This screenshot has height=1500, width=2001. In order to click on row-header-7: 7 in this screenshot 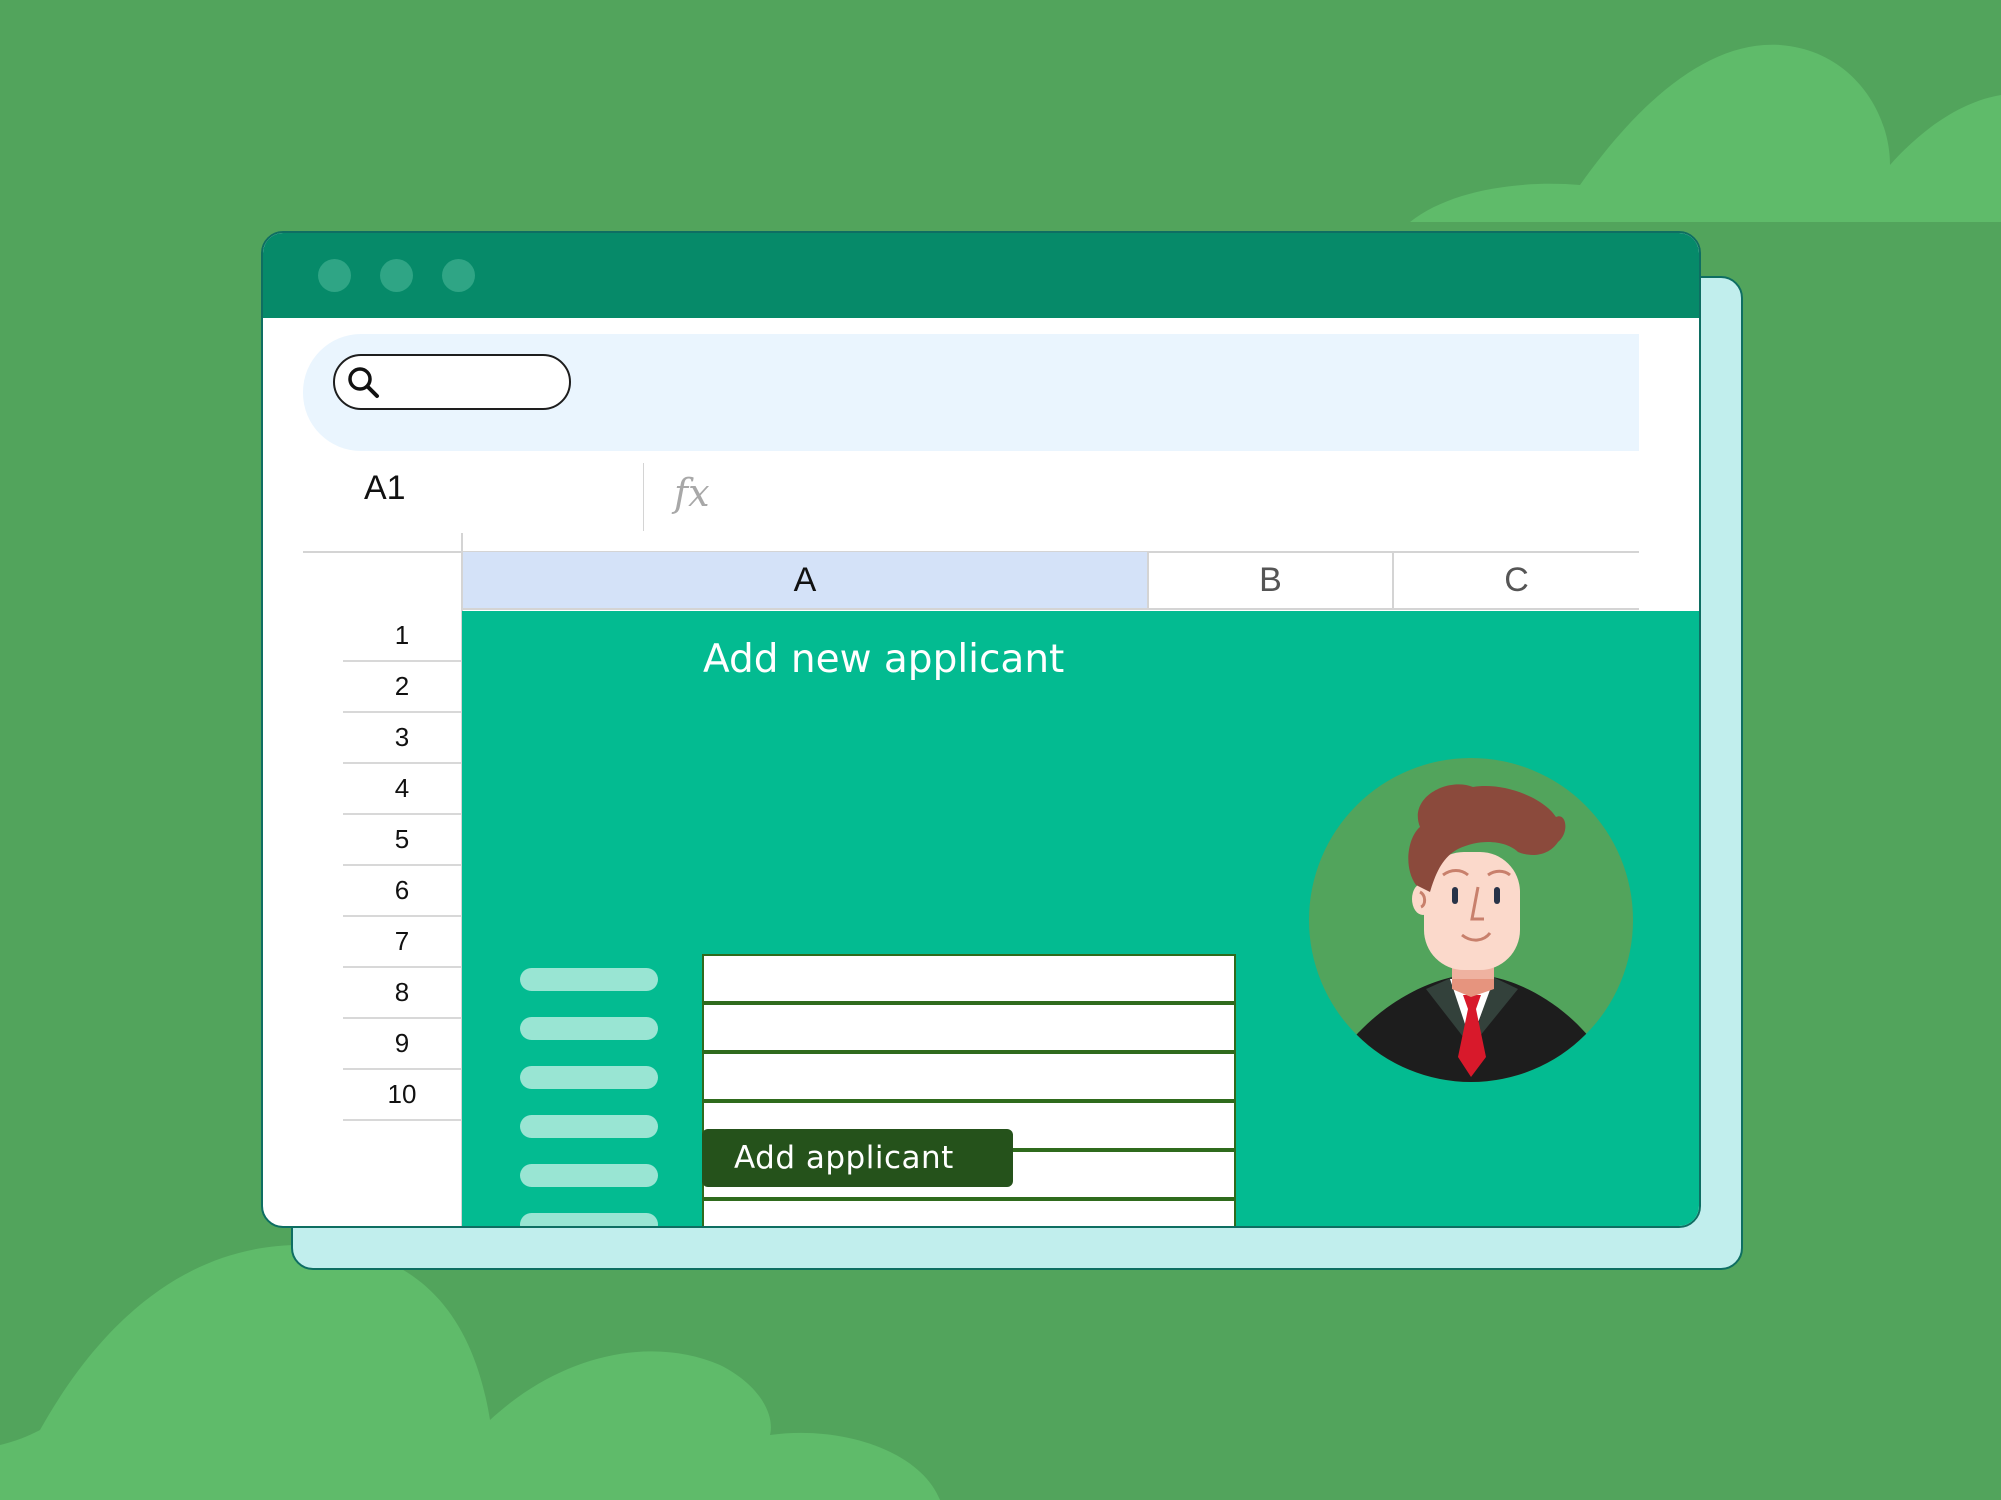, I will do `click(402, 942)`.